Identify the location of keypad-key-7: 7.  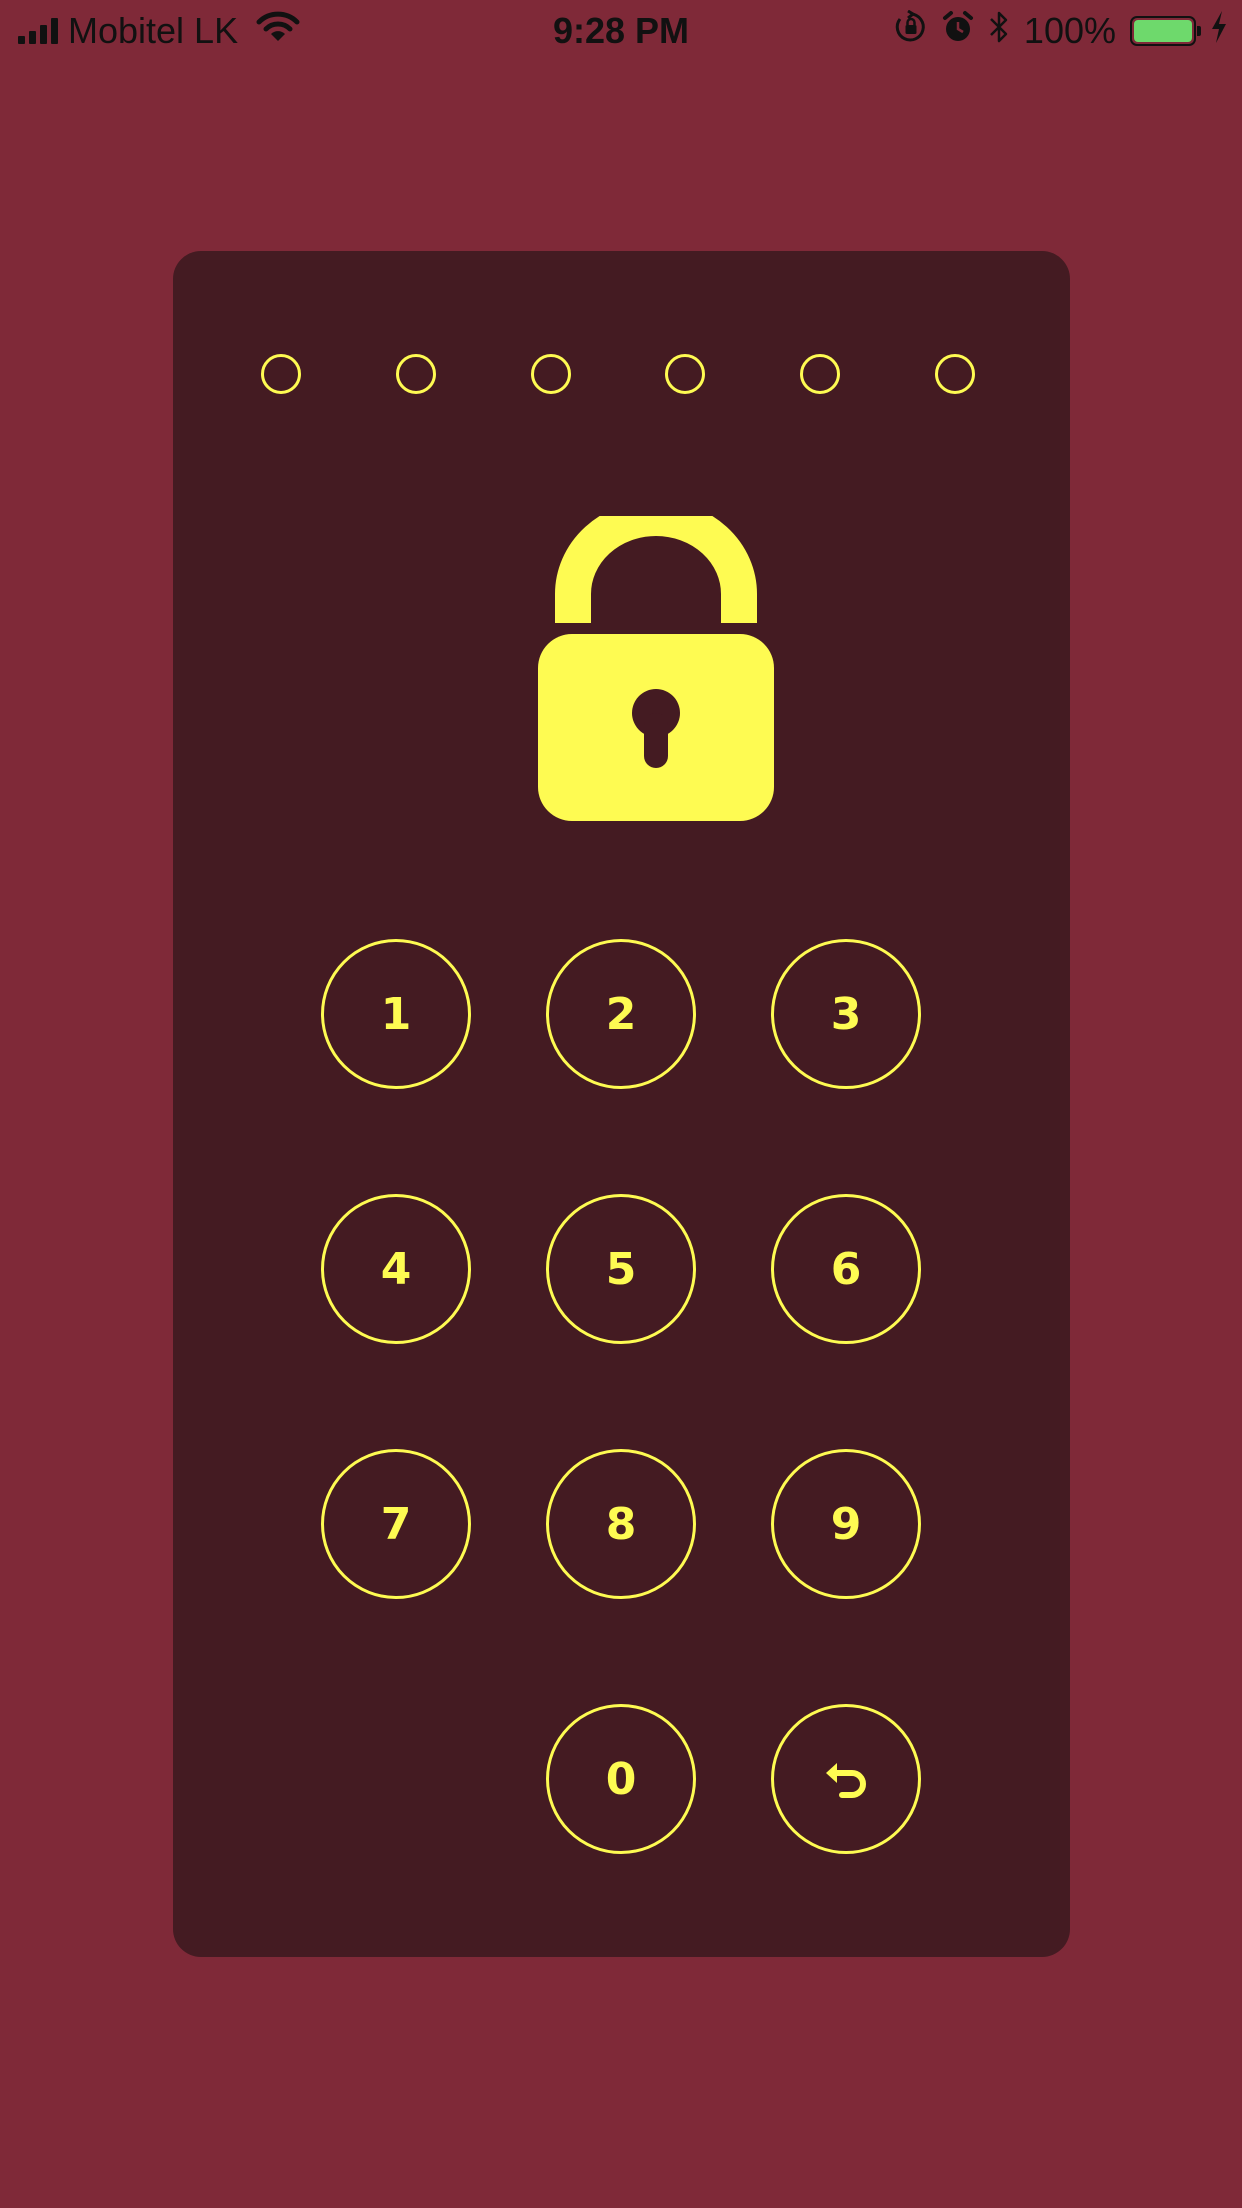
(396, 1524).